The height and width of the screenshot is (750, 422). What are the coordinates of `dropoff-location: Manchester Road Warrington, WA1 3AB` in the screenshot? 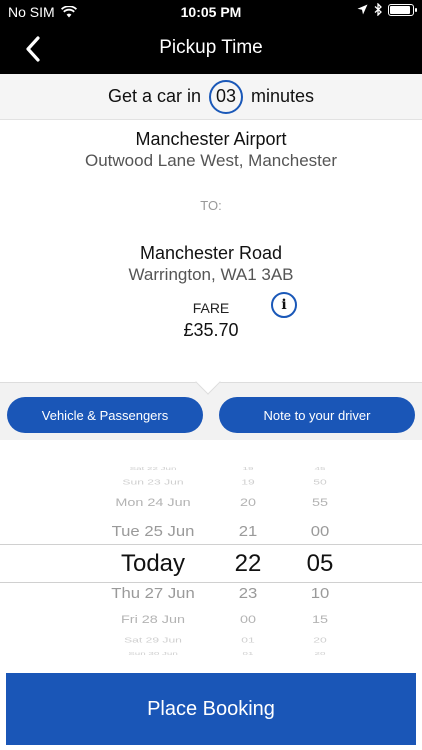 It's located at (211, 264).